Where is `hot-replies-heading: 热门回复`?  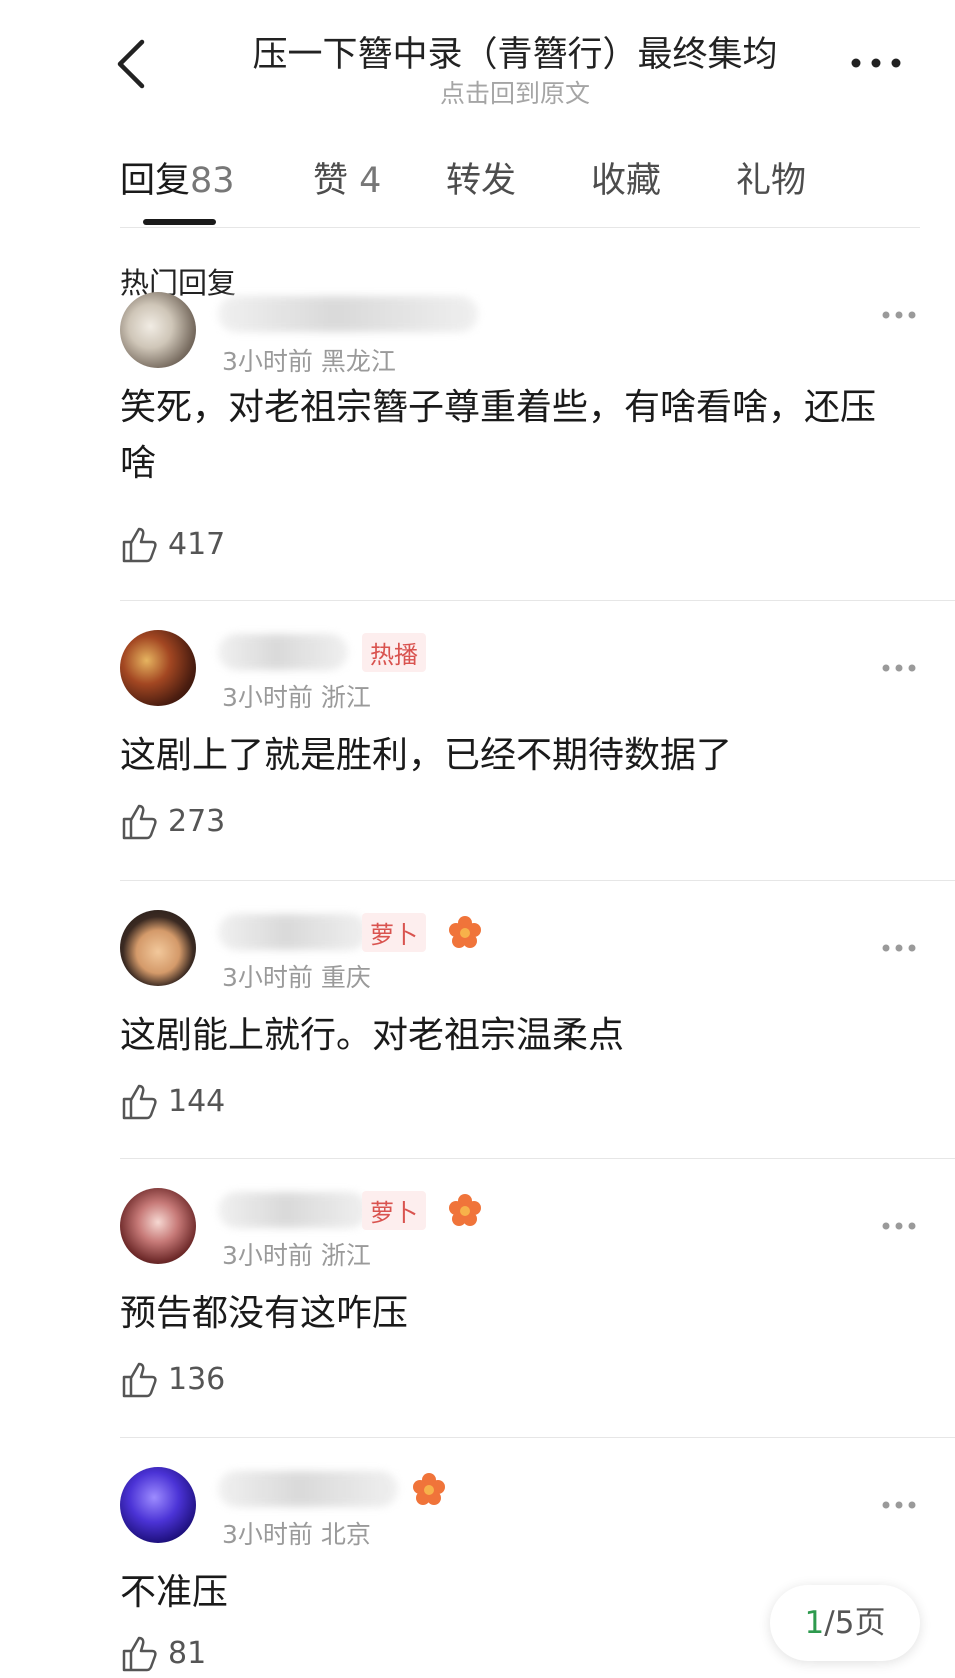
hot-replies-heading: 热门回复 is located at coordinates (178, 283).